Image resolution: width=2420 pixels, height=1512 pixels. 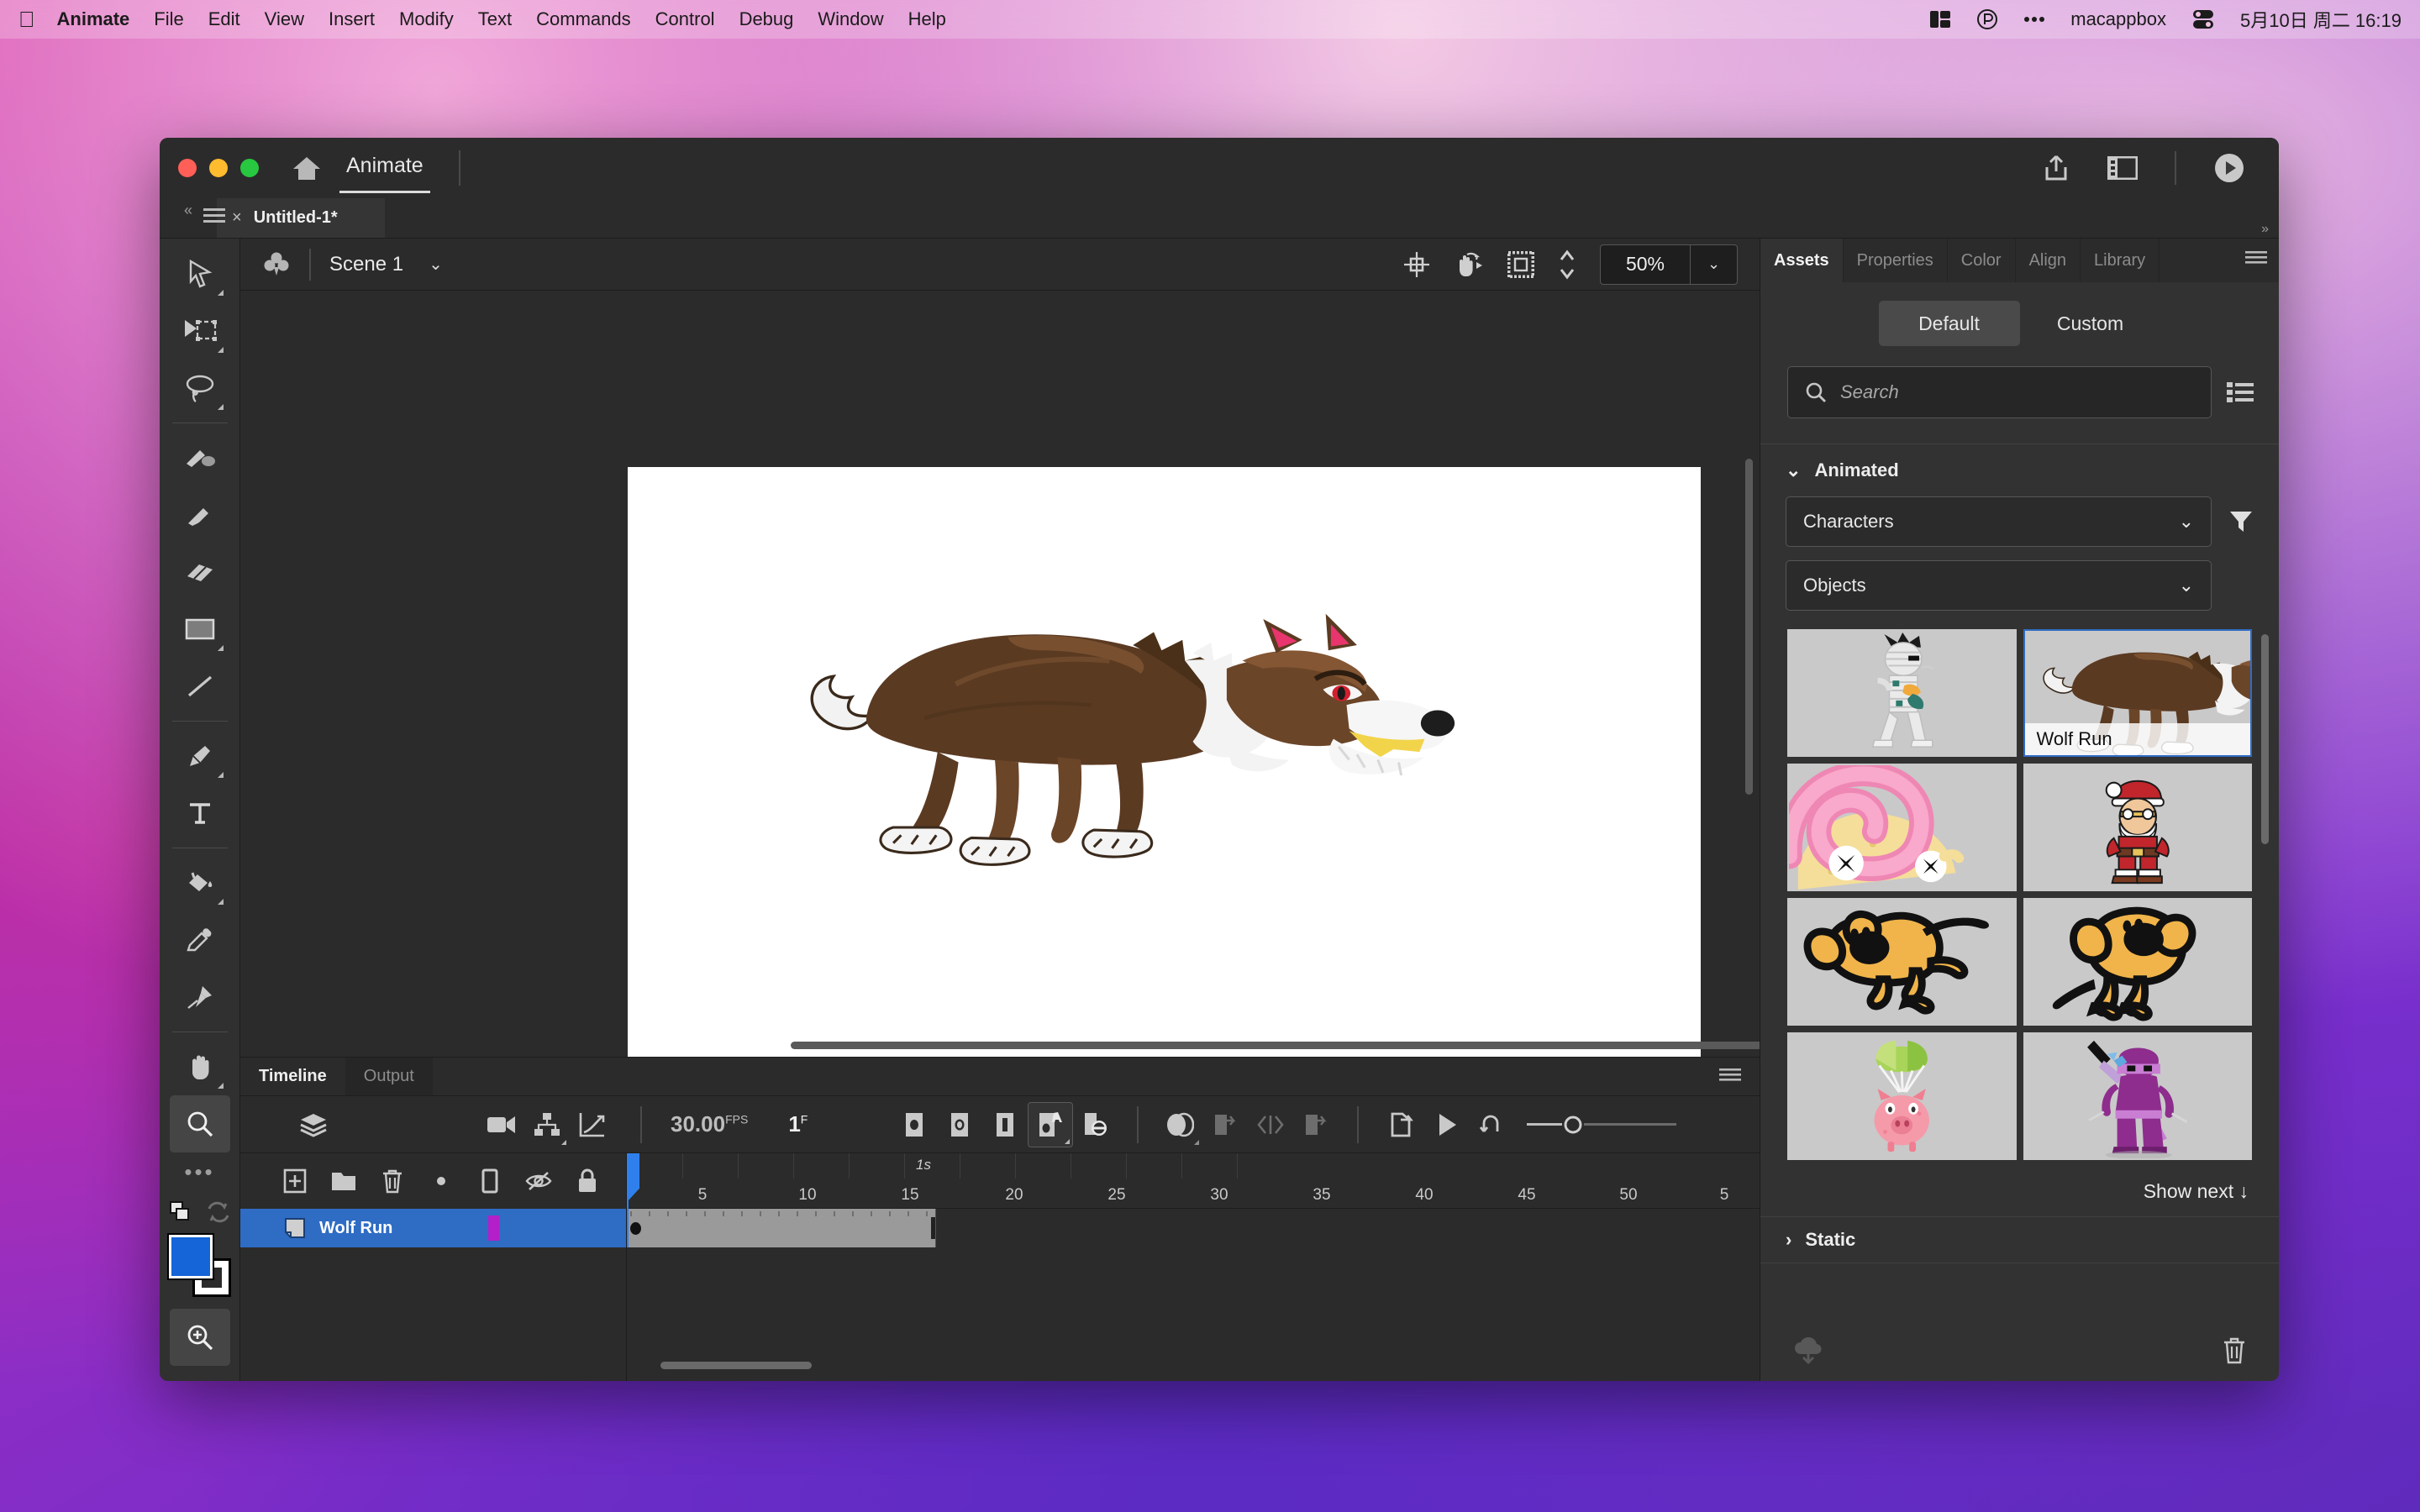 What do you see at coordinates (190, 1256) in the screenshot?
I see `fill-color-swatch` at bounding box center [190, 1256].